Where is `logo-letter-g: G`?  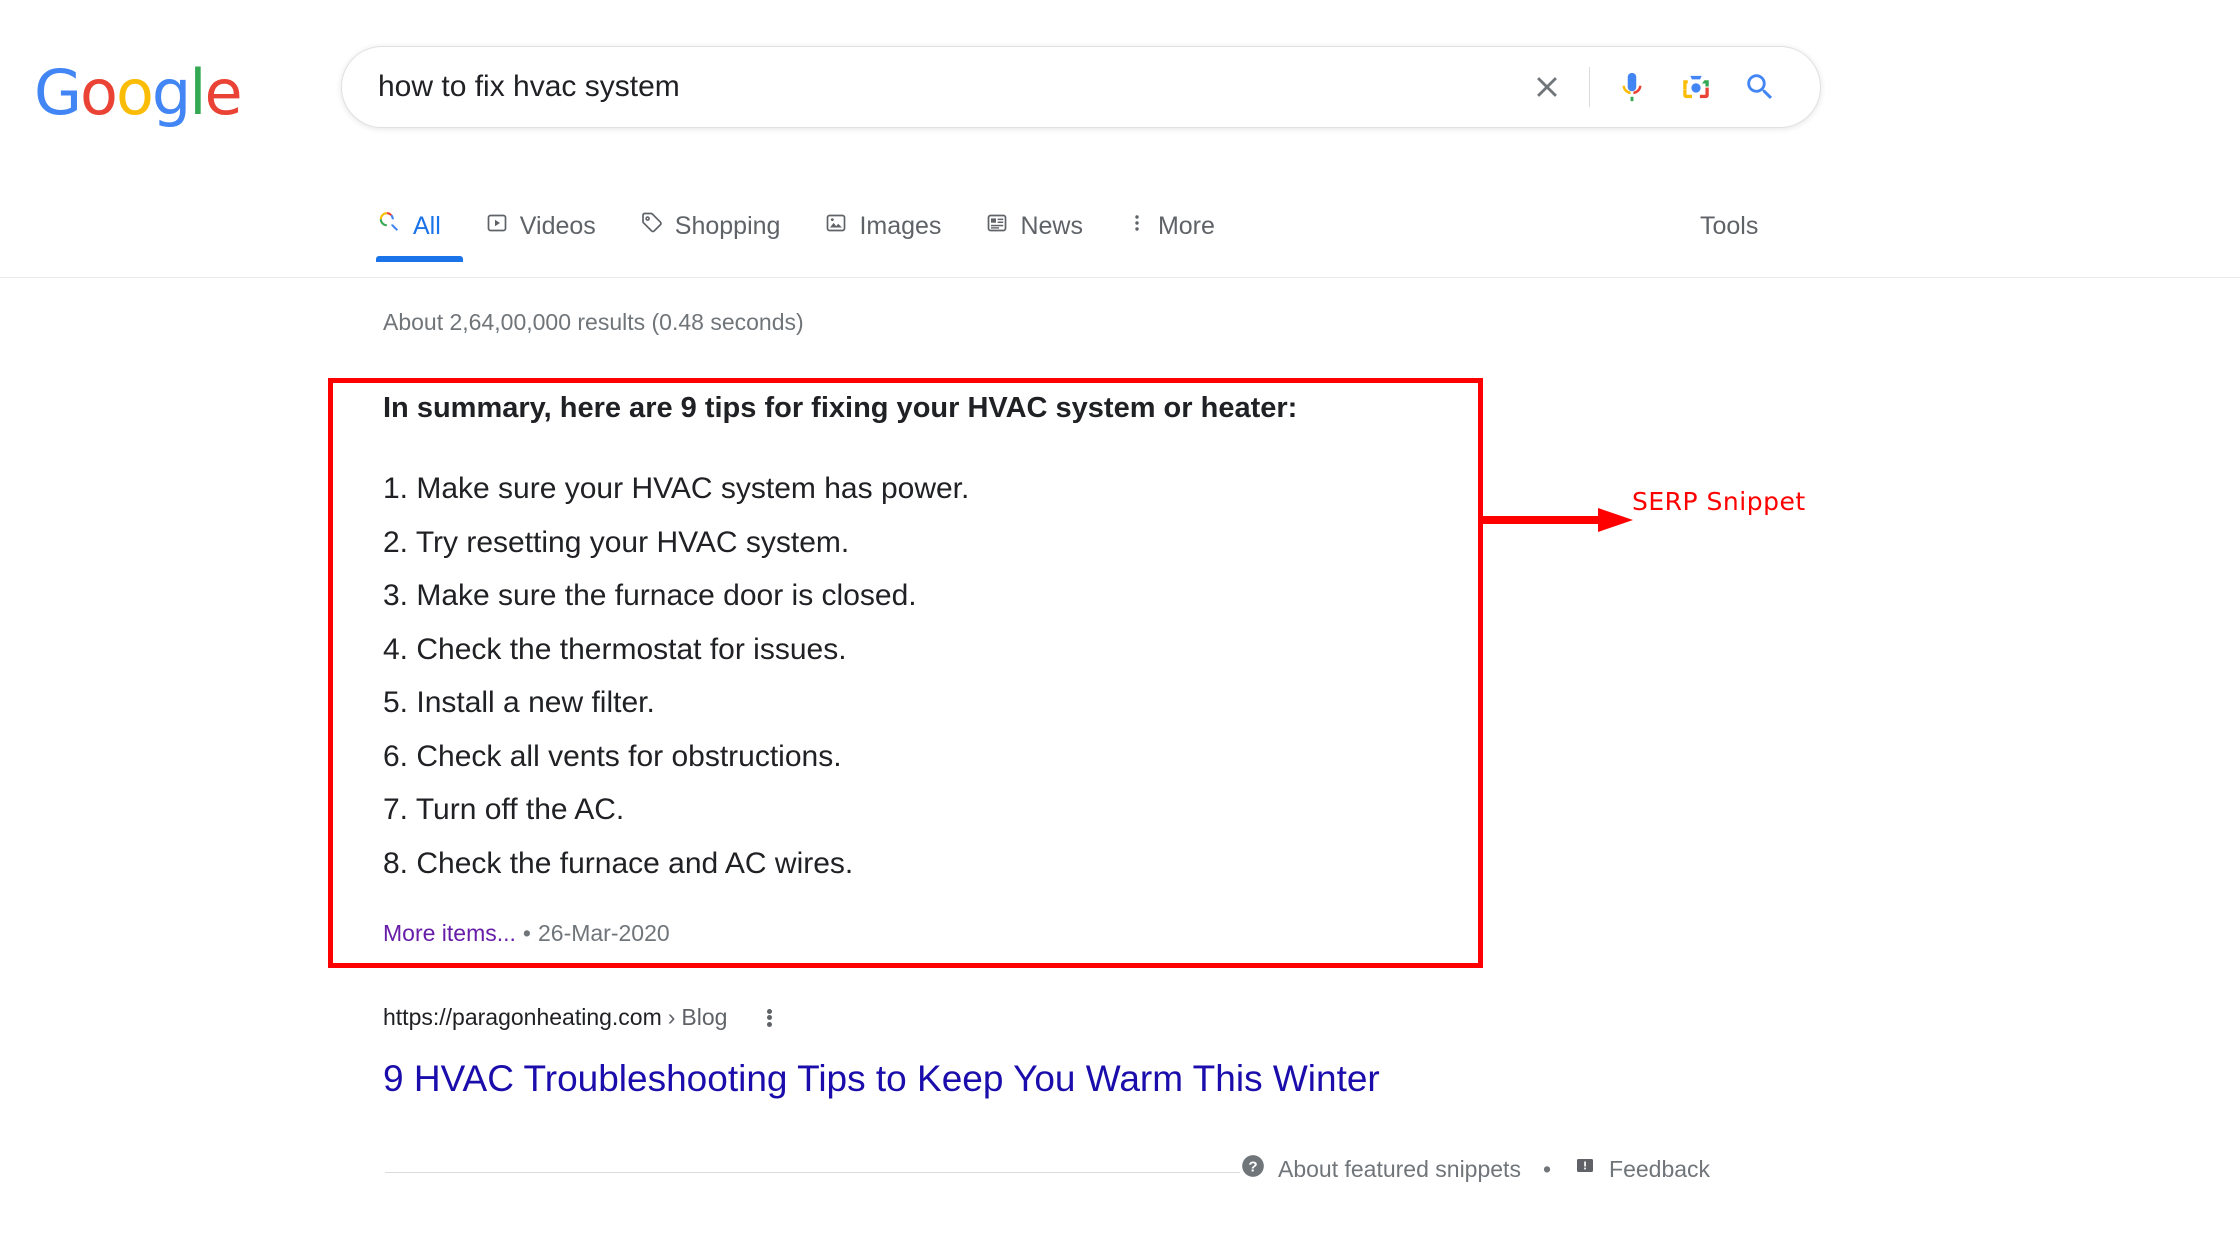 logo-letter-g: G is located at coordinates (58, 92).